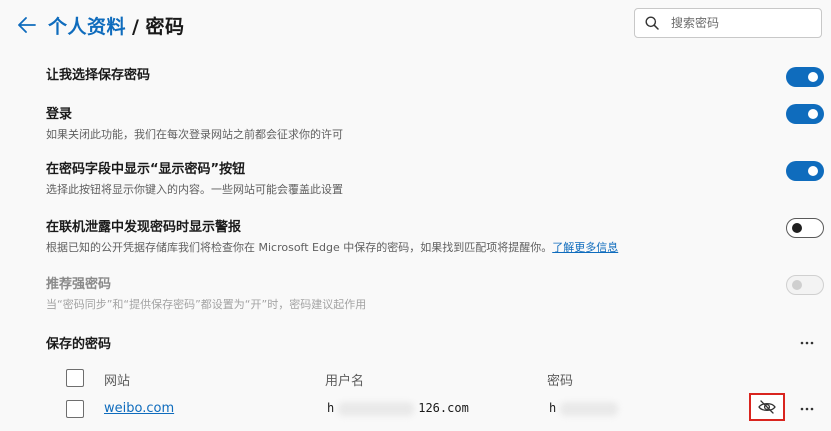 This screenshot has width=831, height=431. Describe the element at coordinates (805, 114) in the screenshot. I see `auto-signin-toggle` at that location.